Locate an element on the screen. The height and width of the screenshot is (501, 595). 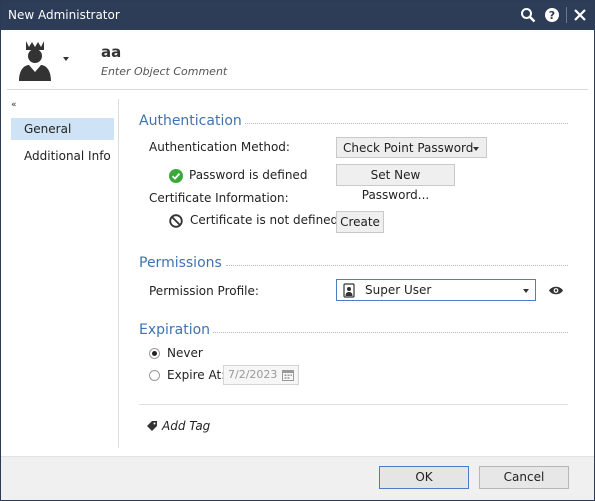
sidebar-divider is located at coordinates (118, 273).